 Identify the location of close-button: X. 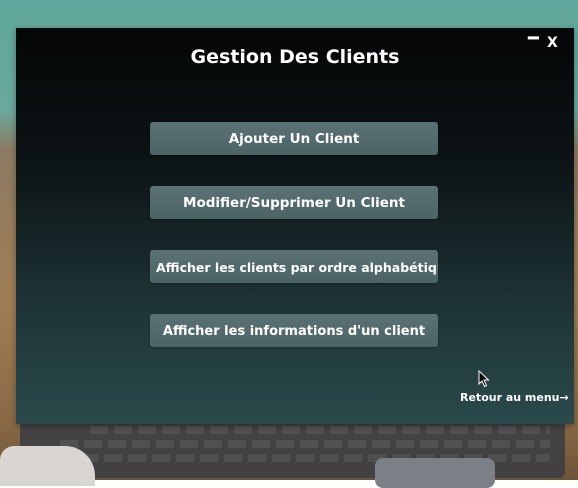
(552, 43).